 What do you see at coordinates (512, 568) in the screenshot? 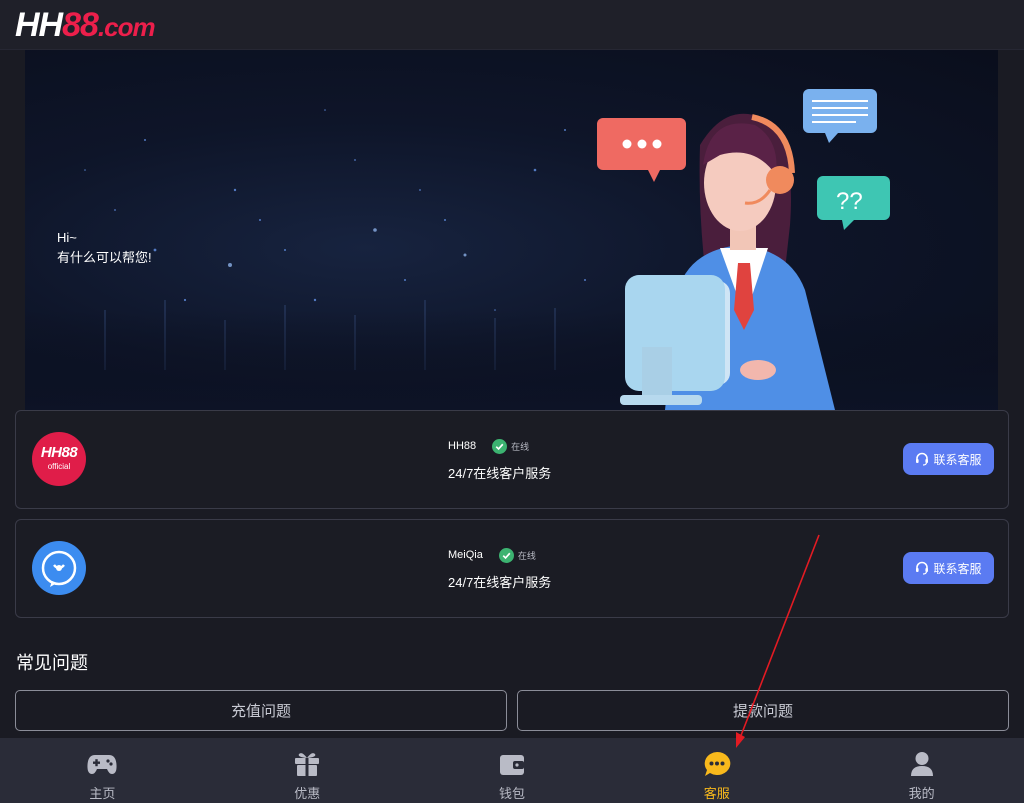
I see `service-card-meiqia: MeiQia 在线 24/7在线客户服务 联系客服` at bounding box center [512, 568].